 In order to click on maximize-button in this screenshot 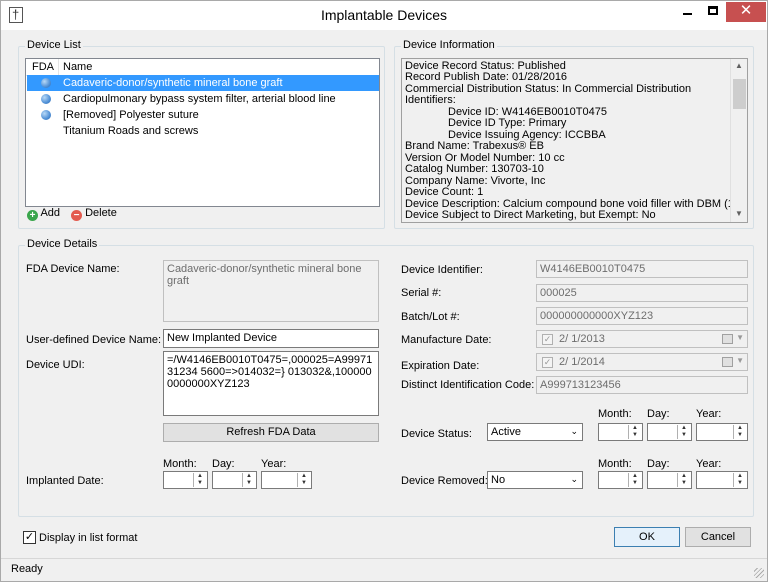, I will do `click(713, 12)`.